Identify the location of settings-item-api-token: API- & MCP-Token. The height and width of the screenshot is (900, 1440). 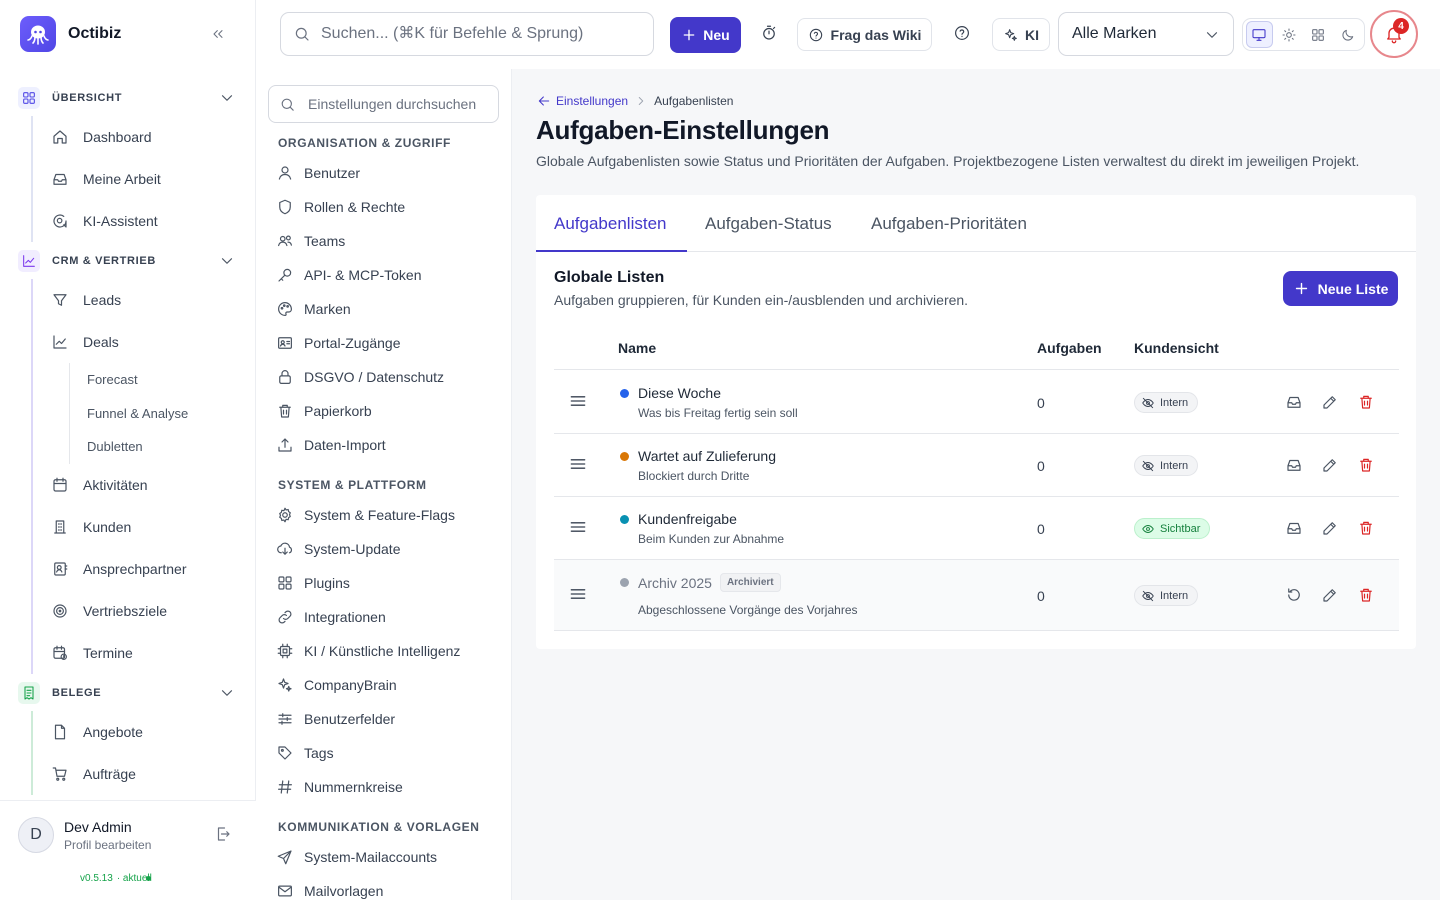
(386, 275).